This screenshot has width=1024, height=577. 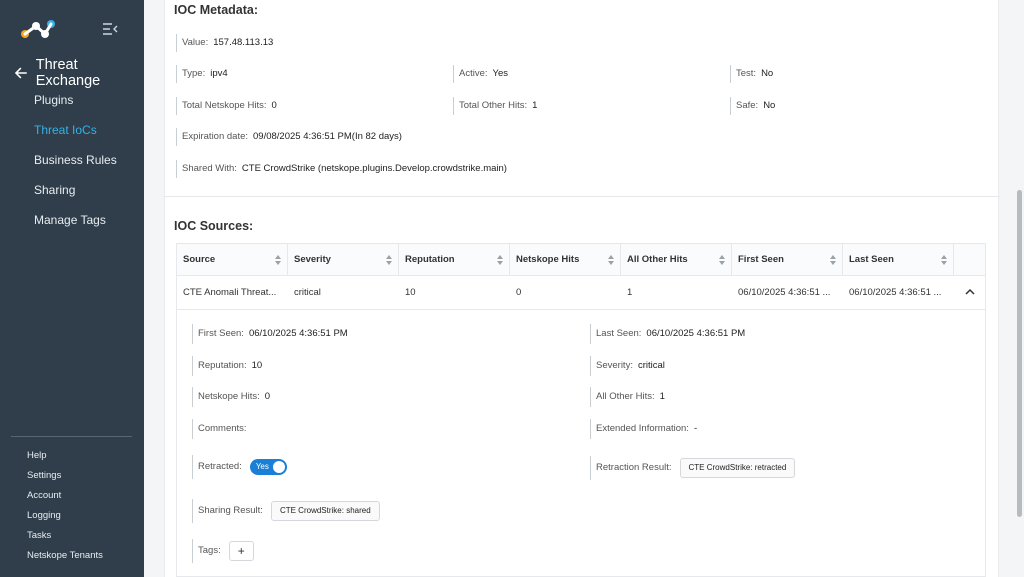 What do you see at coordinates (787, 260) in the screenshot?
I see `column-header-first-seen: First Seen` at bounding box center [787, 260].